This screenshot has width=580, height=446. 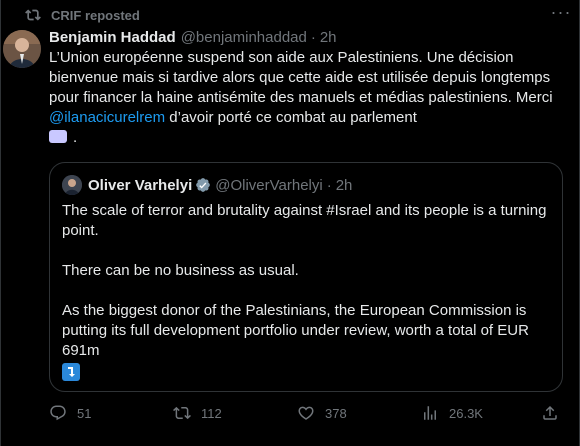 What do you see at coordinates (107, 117) in the screenshot?
I see `mention-link: @ilanacicurelrem` at bounding box center [107, 117].